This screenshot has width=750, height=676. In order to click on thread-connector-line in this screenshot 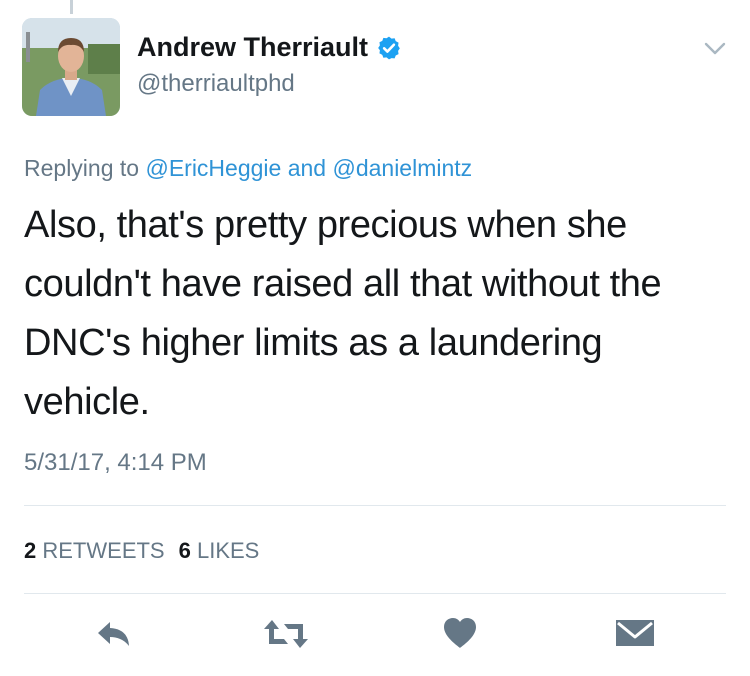, I will do `click(71, 7)`.